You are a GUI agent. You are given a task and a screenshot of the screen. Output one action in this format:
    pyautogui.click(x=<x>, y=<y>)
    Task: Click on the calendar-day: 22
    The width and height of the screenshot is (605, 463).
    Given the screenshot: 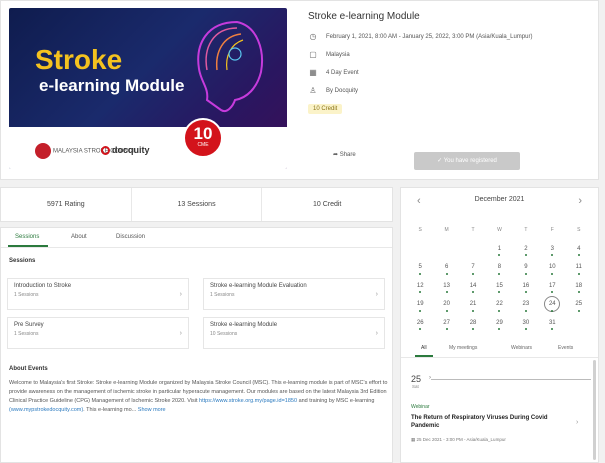 What is the action you would take?
    pyautogui.click(x=499, y=304)
    